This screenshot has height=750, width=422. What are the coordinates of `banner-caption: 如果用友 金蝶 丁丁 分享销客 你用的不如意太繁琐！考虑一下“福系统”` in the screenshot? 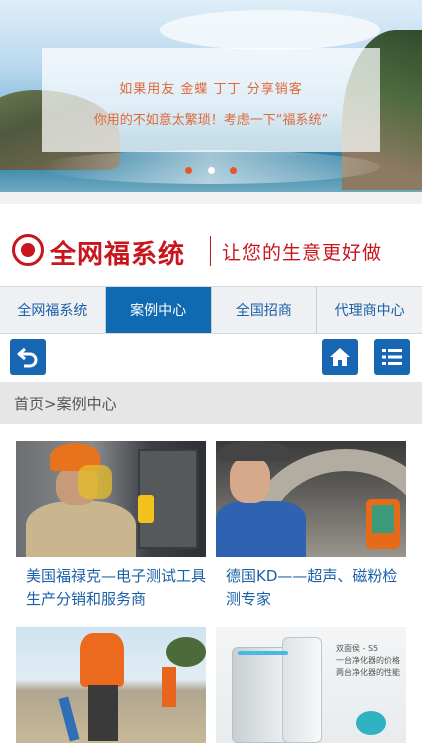 It's located at (211, 100).